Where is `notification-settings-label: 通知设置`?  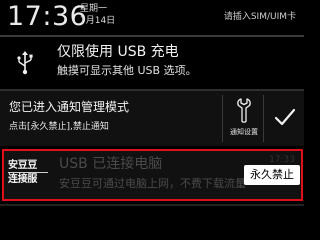 notification-settings-label: 通知设置 is located at coordinates (244, 132).